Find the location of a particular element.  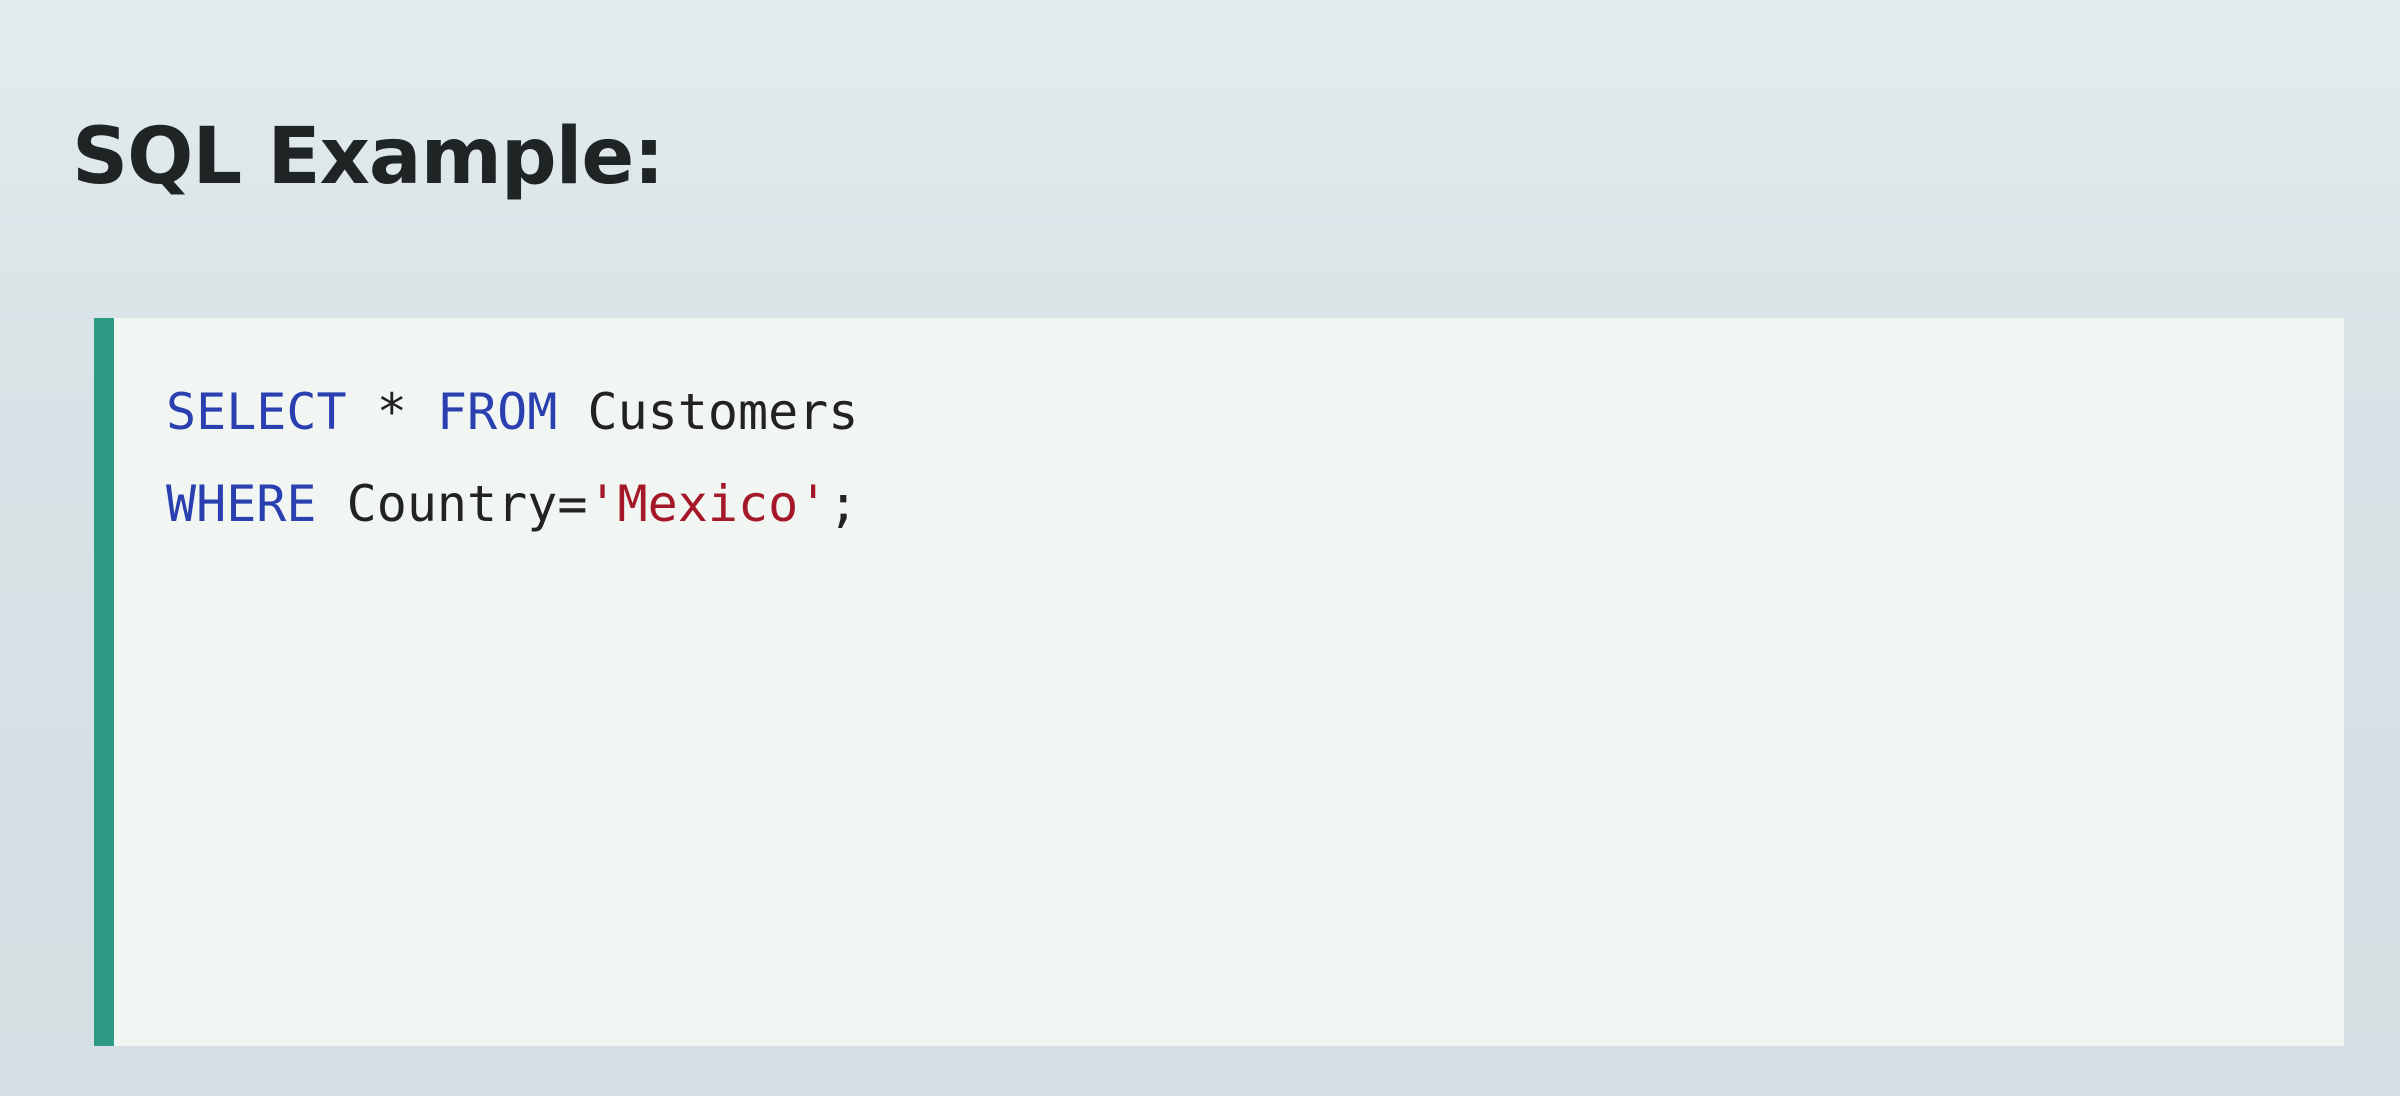

keyword-where: WHERE is located at coordinates (241, 504).